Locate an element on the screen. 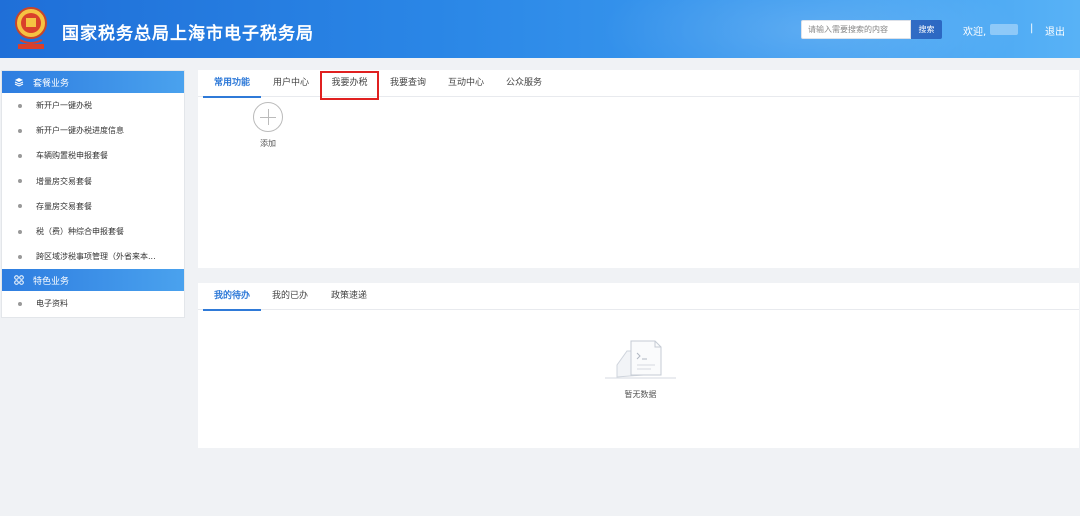  tab-query: 我要查询 is located at coordinates (408, 83).